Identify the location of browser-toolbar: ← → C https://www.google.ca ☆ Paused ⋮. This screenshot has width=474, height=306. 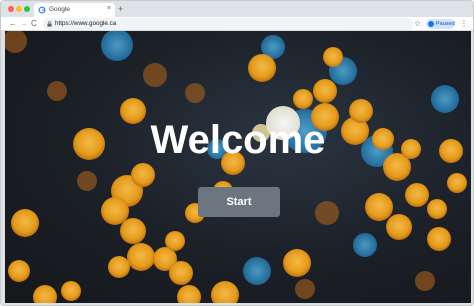
(237, 24).